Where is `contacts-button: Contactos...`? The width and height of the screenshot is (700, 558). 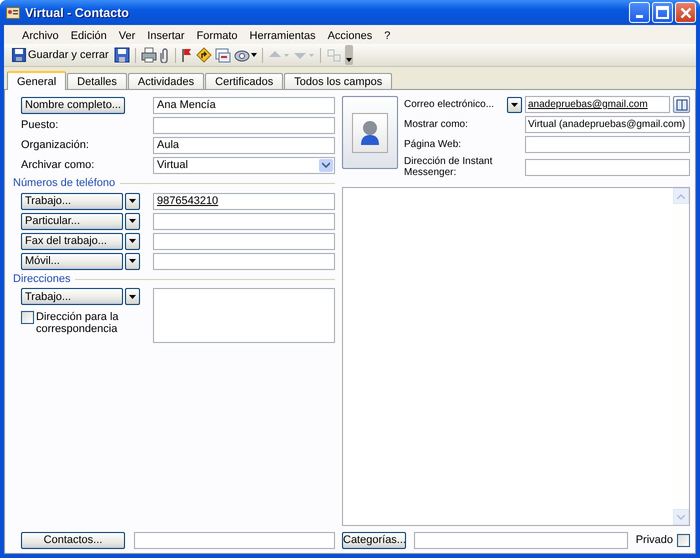 contacts-button: Contactos... is located at coordinates (73, 540).